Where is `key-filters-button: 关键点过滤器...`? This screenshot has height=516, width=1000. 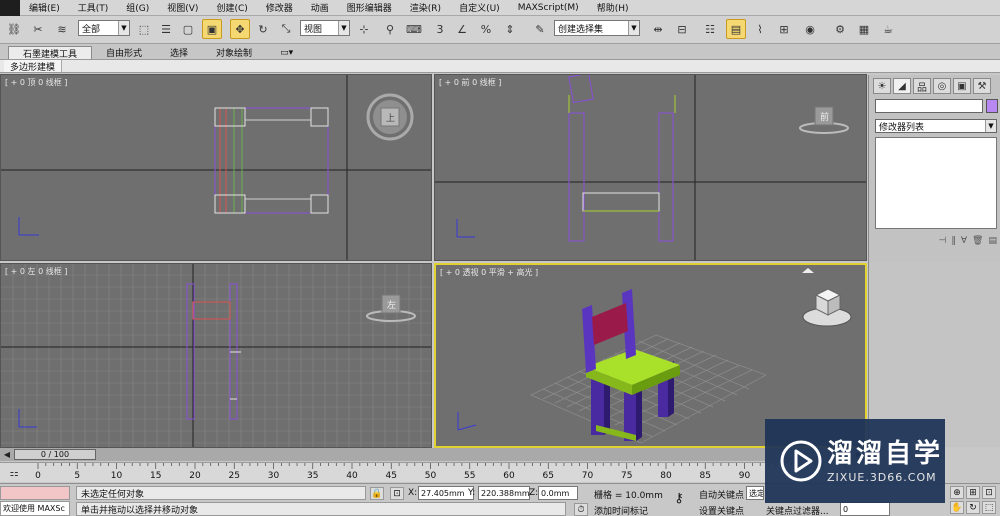 key-filters-button: 关键点过滤器... is located at coordinates (797, 510).